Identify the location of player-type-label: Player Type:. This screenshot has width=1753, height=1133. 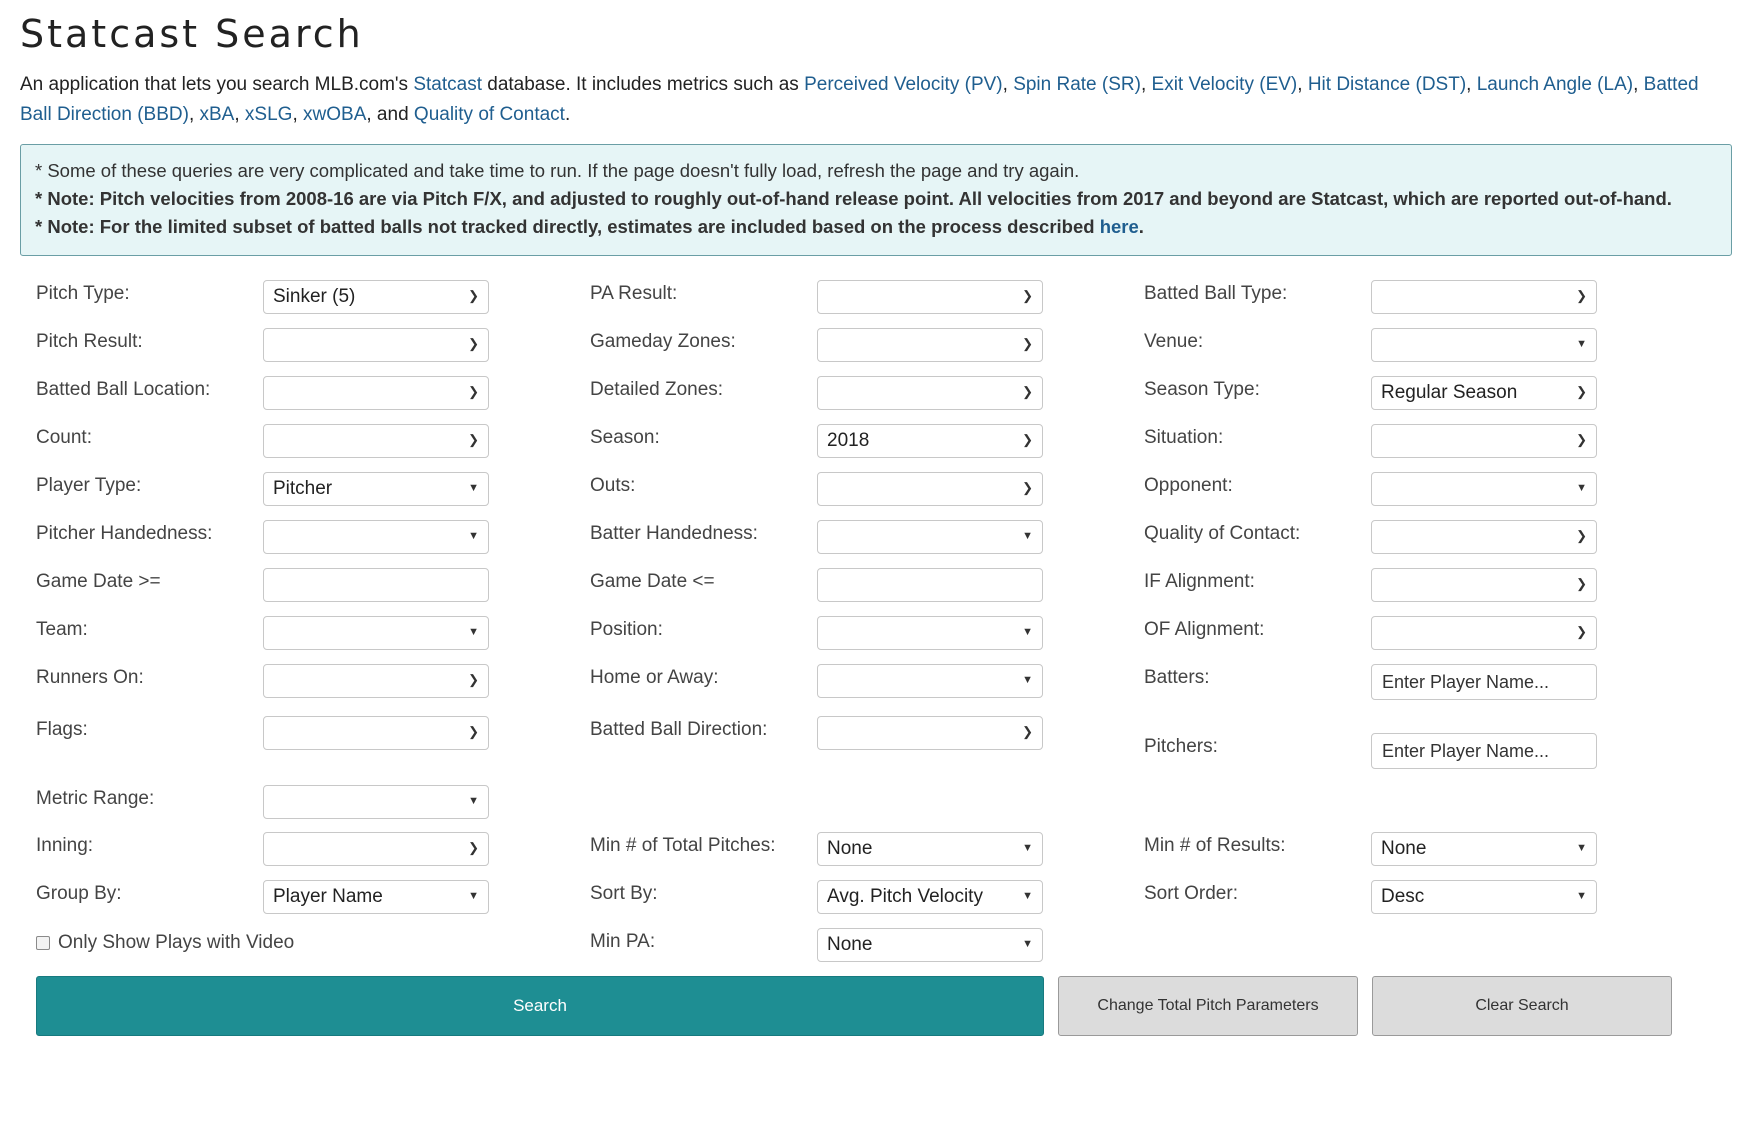
(89, 485).